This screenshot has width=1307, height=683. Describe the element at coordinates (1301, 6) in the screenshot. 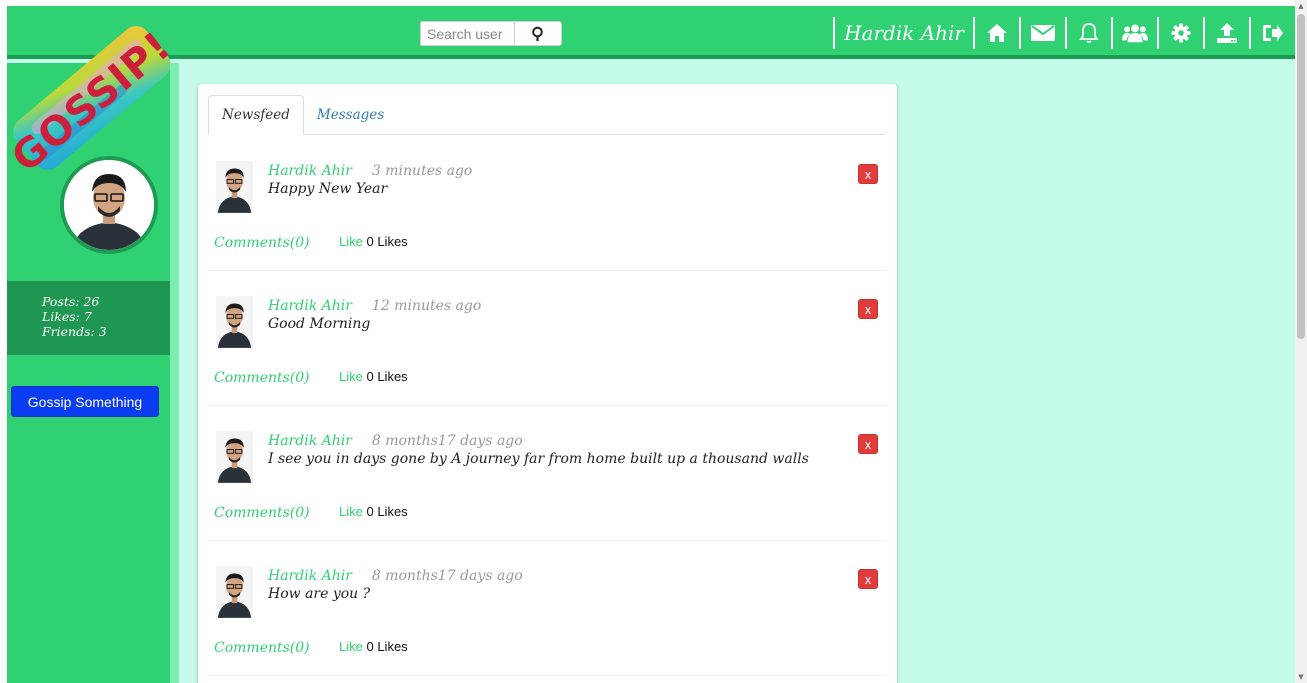

I see `scroll-up-arrow-icon: ▲` at that location.